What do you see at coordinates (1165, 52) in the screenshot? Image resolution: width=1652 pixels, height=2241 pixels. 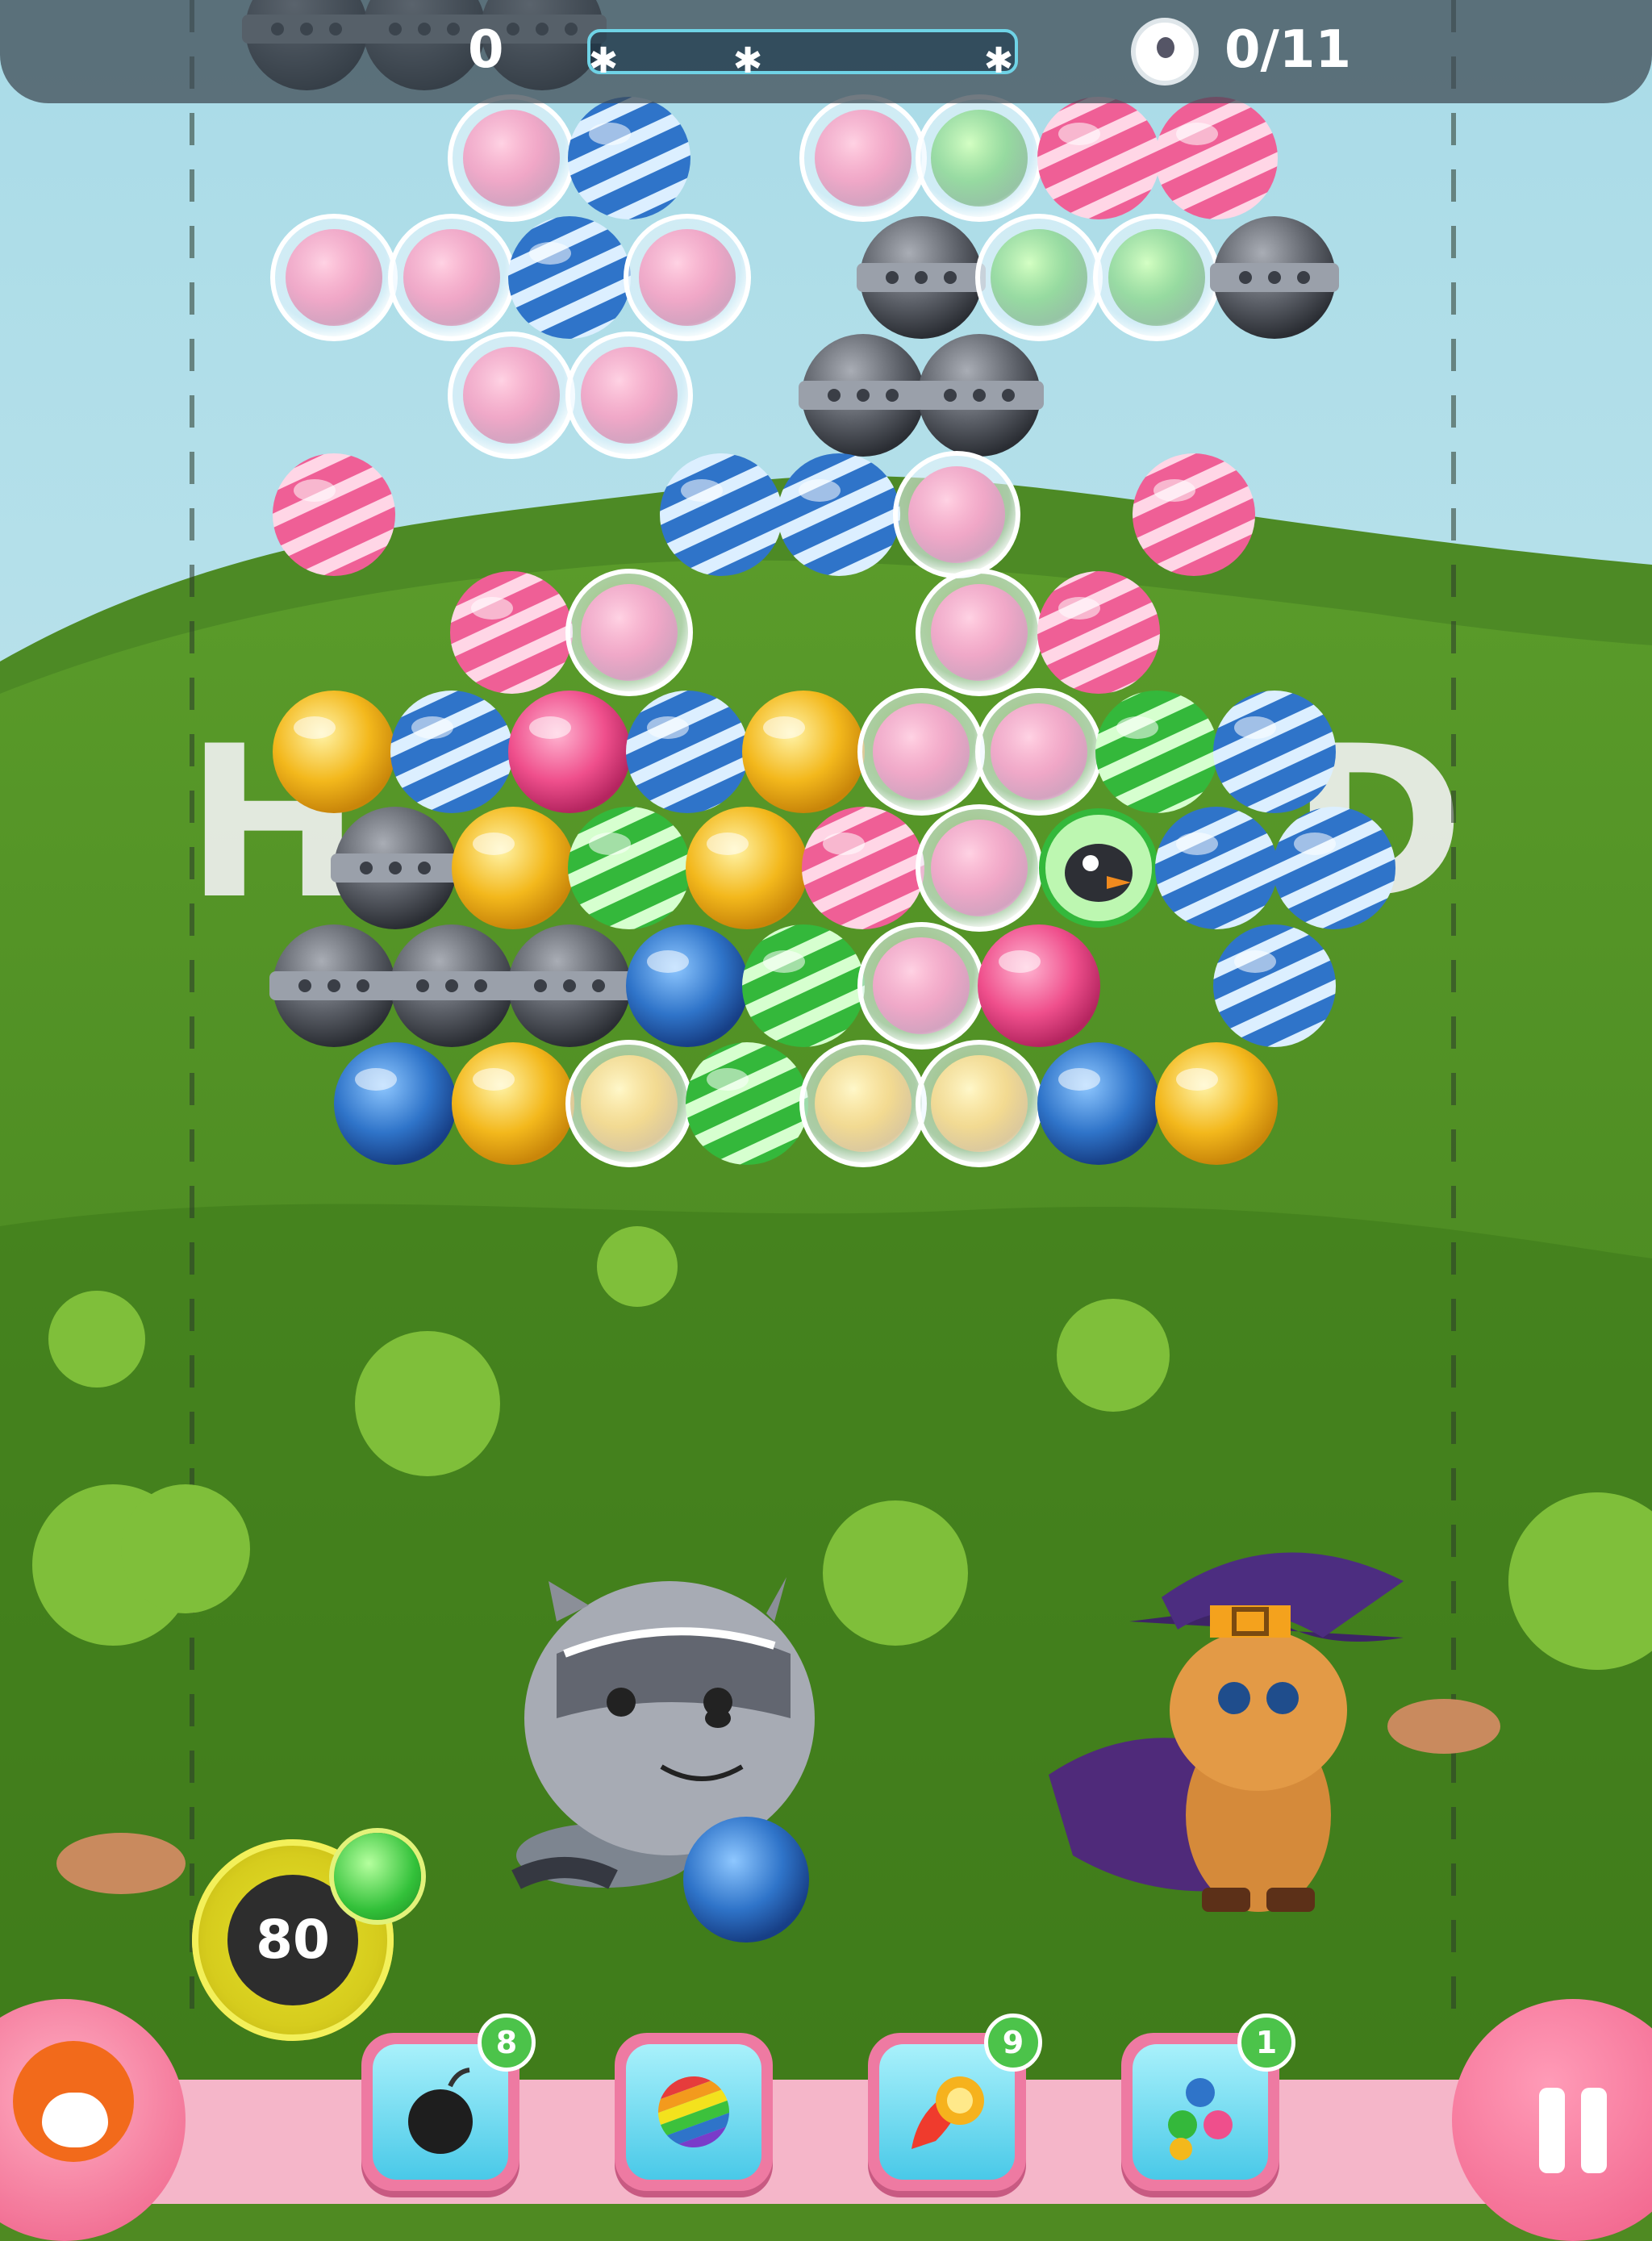 I see `bird-goal-icon` at bounding box center [1165, 52].